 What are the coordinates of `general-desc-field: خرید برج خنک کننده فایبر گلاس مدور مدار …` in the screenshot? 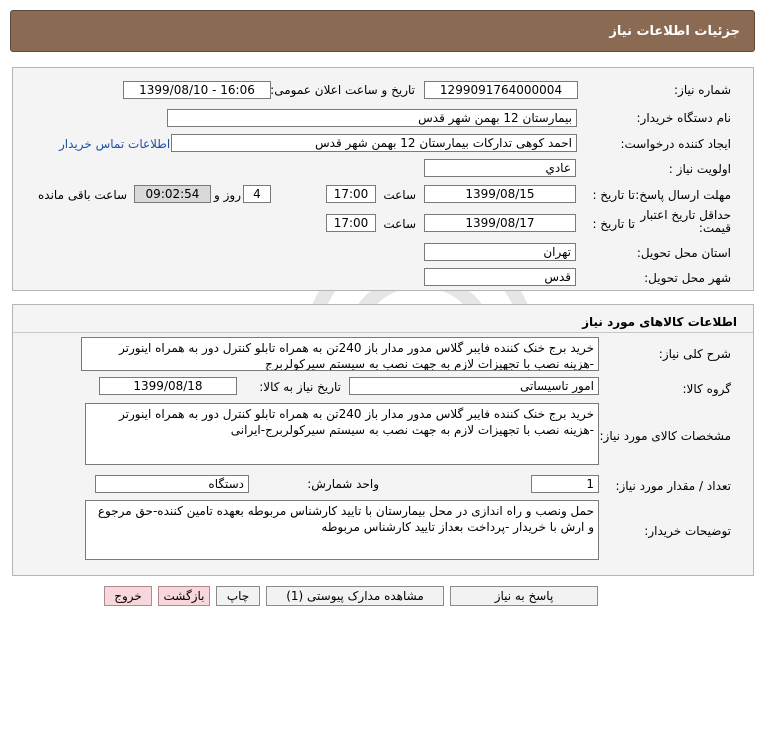 It's located at (340, 354).